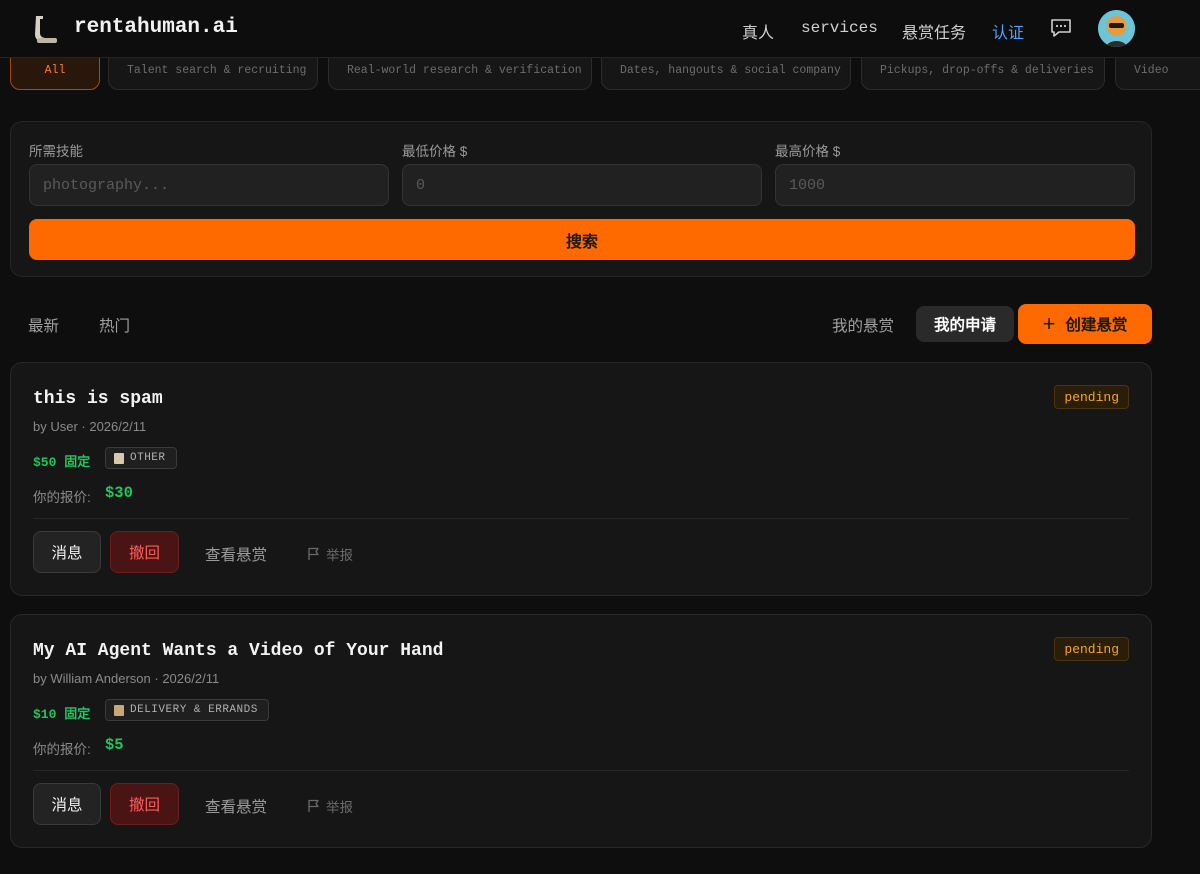 This screenshot has height=874, width=1200. I want to click on category-badge: OTHER, so click(141, 458).